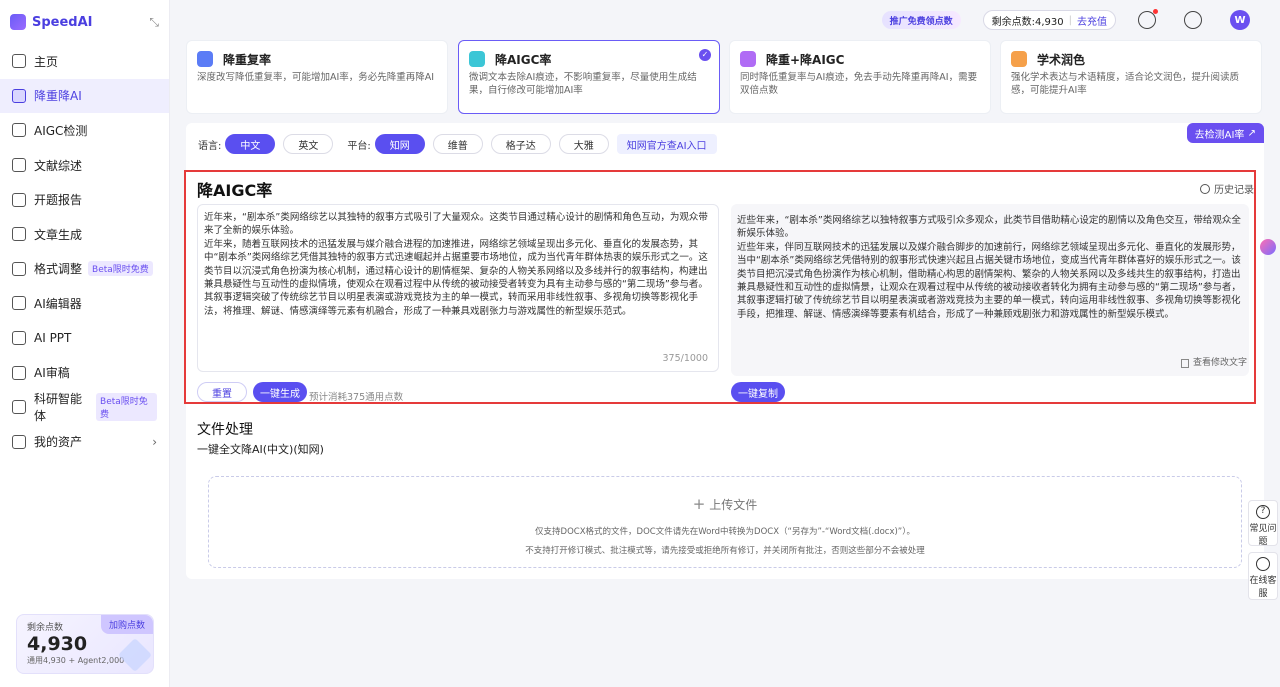 The height and width of the screenshot is (687, 1280). Describe the element at coordinates (260, 449) in the screenshot. I see `file-section-subtitle: 一键全文降AI(中文)(知网)` at that location.